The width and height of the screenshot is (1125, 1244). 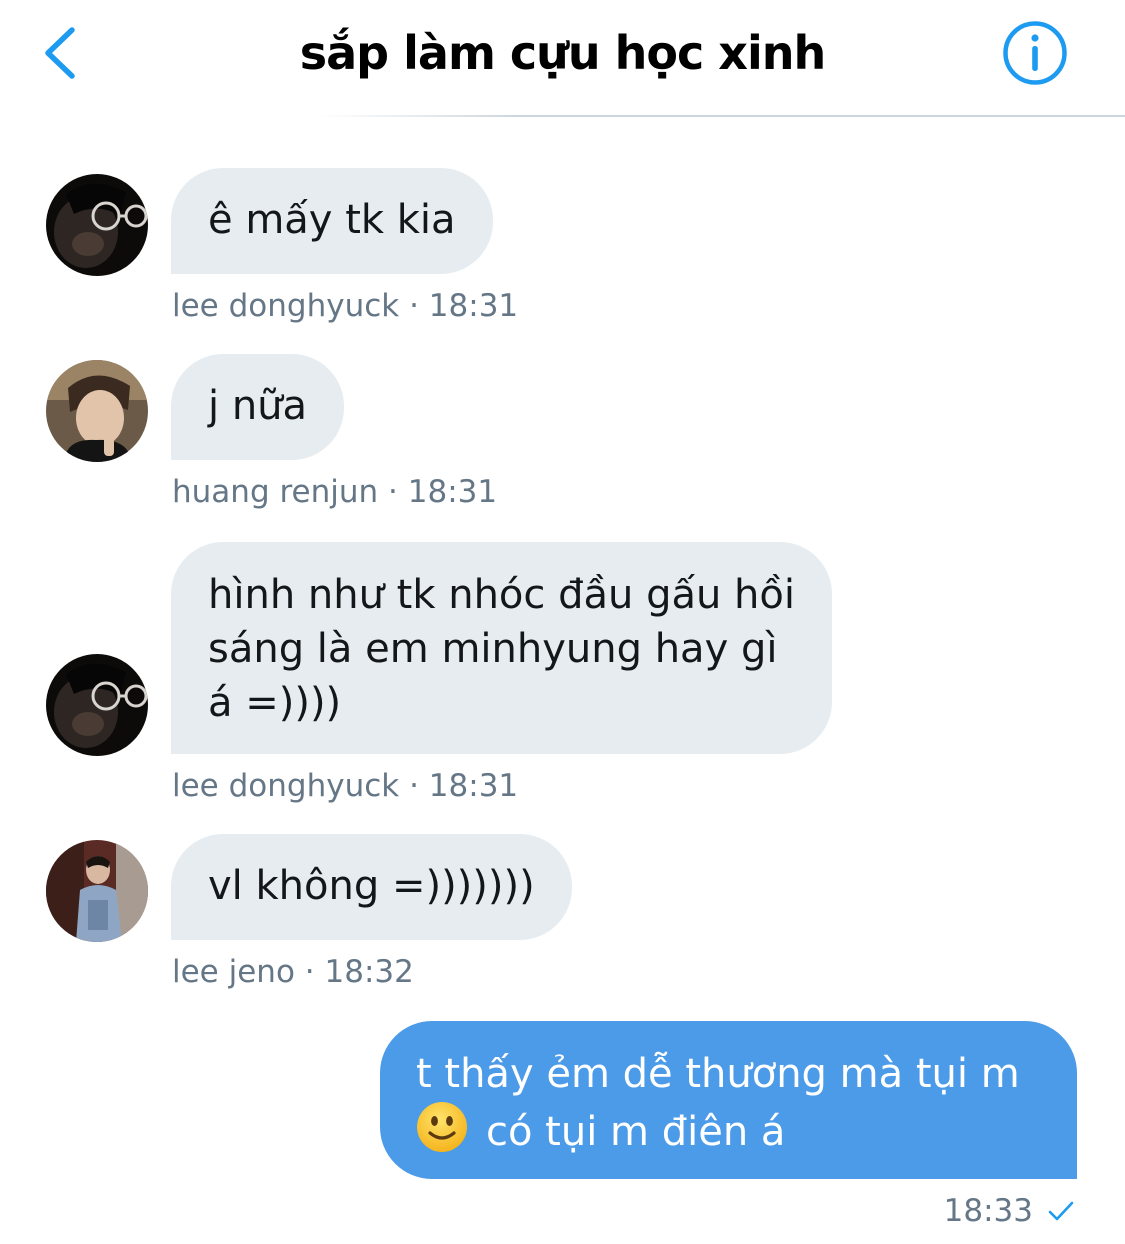 I want to click on message-bubble: ê mấy tk kia, so click(x=332, y=221).